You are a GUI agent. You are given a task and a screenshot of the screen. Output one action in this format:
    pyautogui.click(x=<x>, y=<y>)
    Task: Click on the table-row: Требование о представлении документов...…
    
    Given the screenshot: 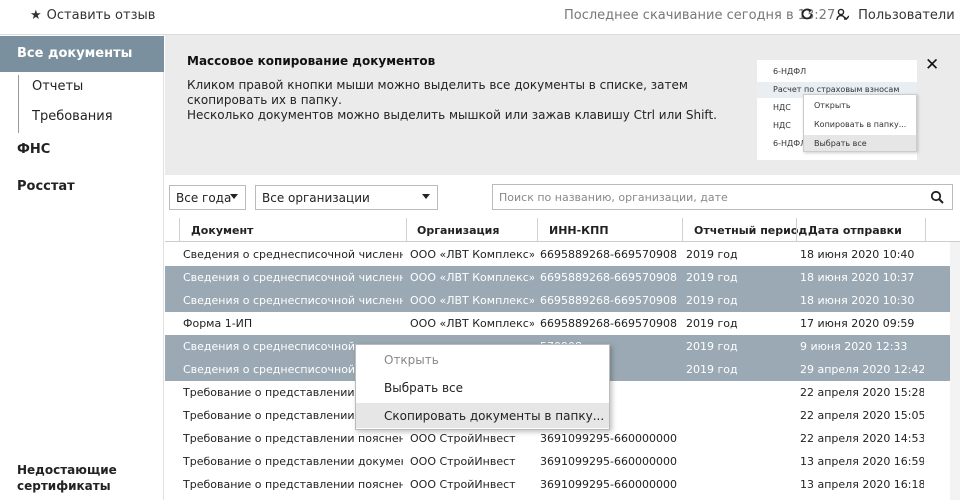 What is the action you would take?
    pyautogui.click(x=557, y=461)
    